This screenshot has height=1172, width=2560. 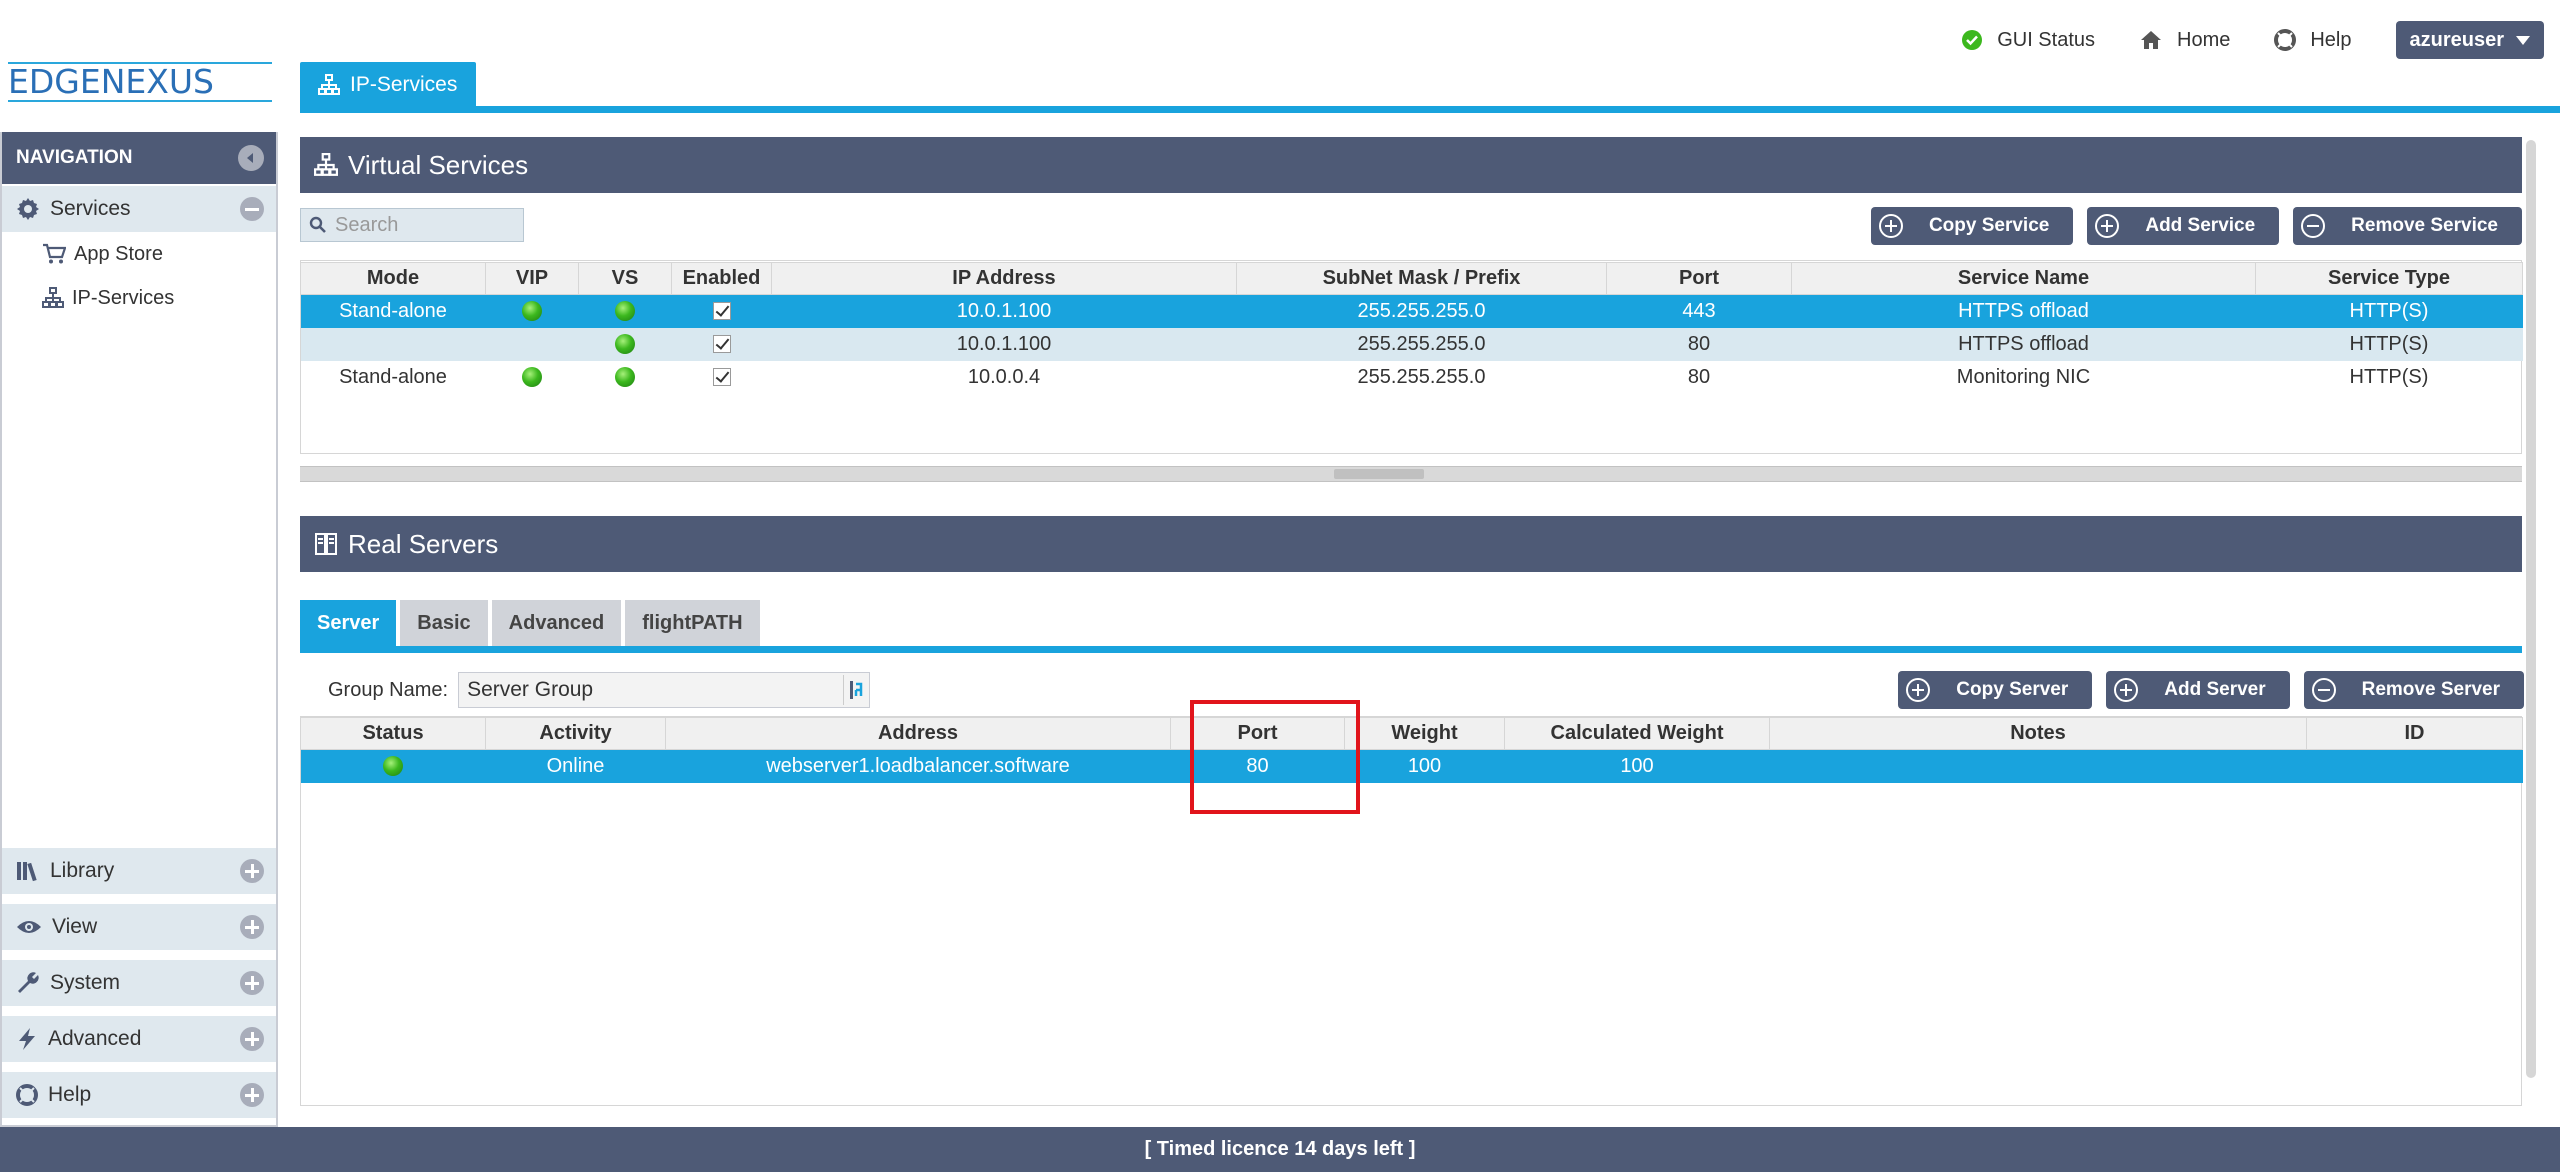 I want to click on help-link: Help, so click(x=2313, y=40).